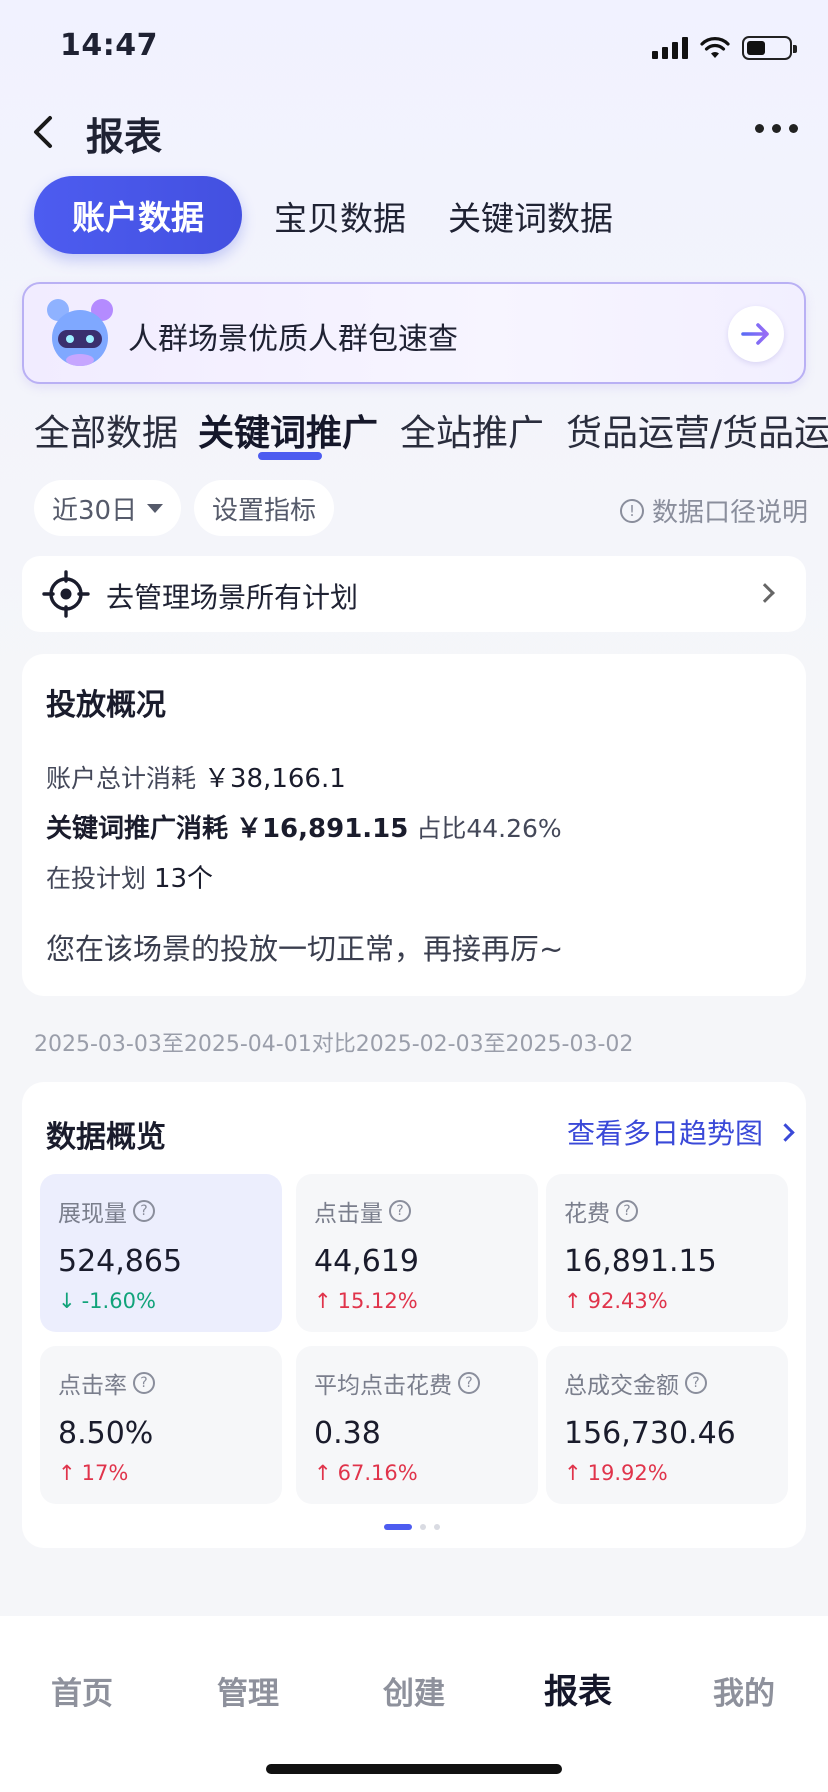 Image resolution: width=828 pixels, height=1792 pixels. What do you see at coordinates (161, 1425) in the screenshot?
I see `metric-tile: 点击率? 8.50% ↑ 17%` at bounding box center [161, 1425].